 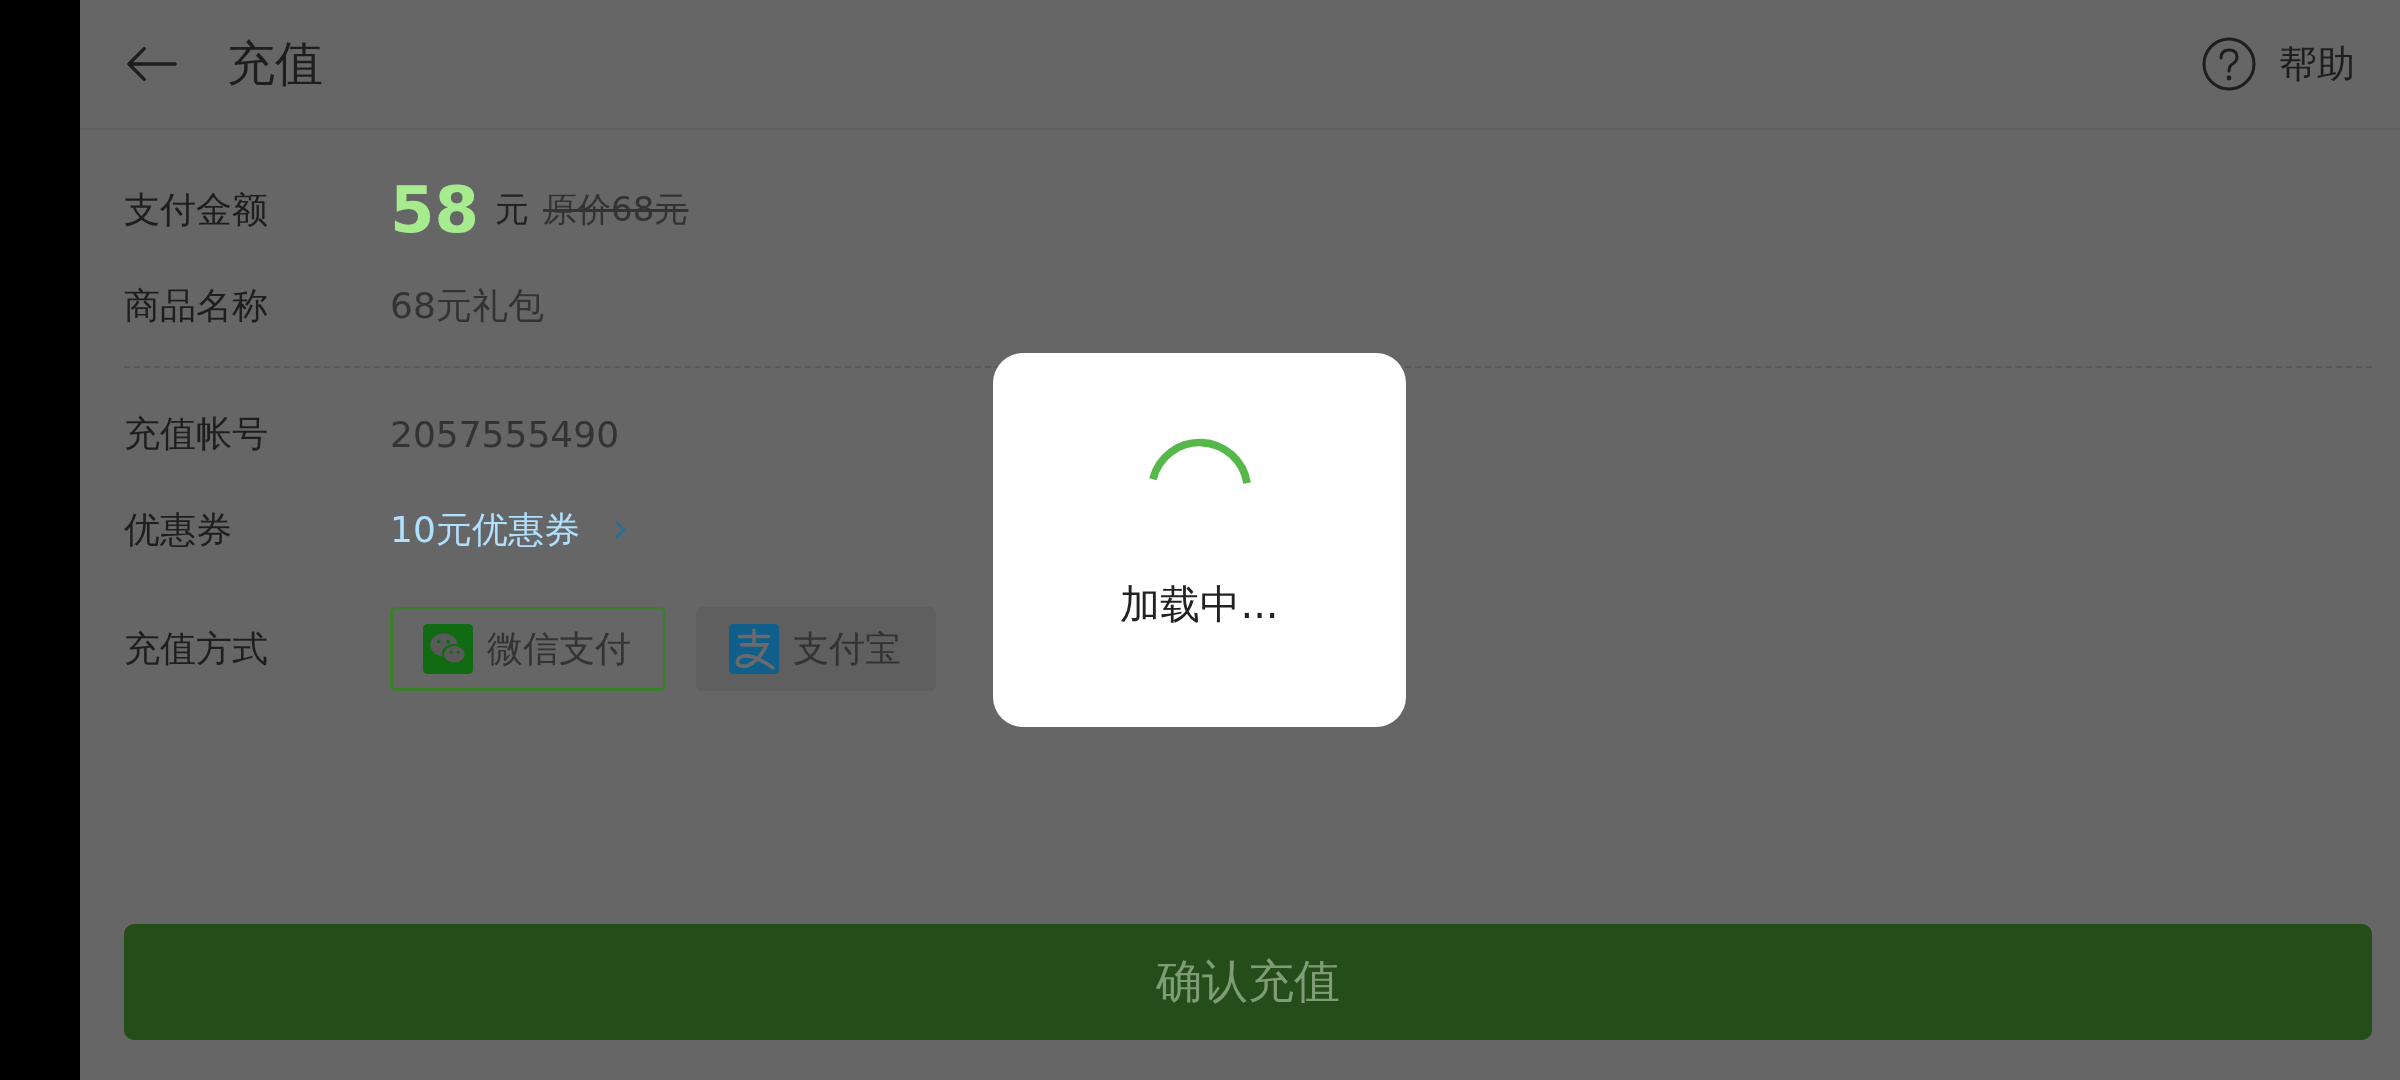 I want to click on spinner-icon, so click(x=1199, y=461).